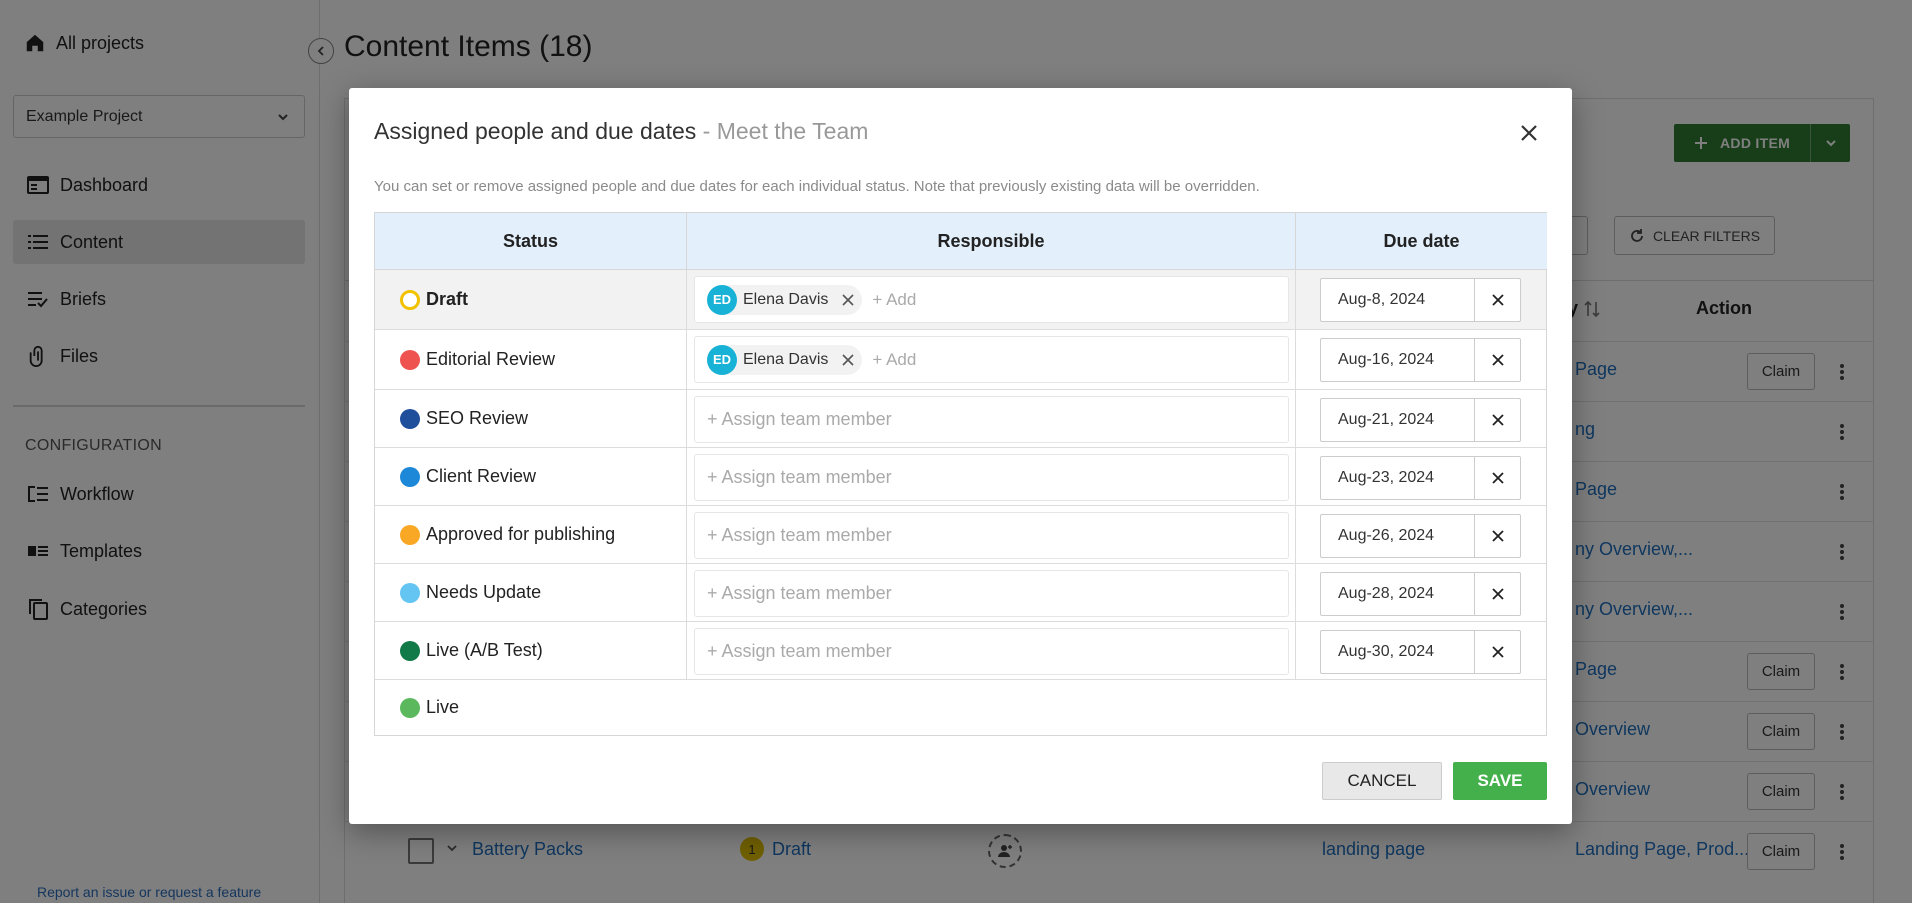  Describe the element at coordinates (531, 707) in the screenshot. I see `status-cell: Live` at that location.